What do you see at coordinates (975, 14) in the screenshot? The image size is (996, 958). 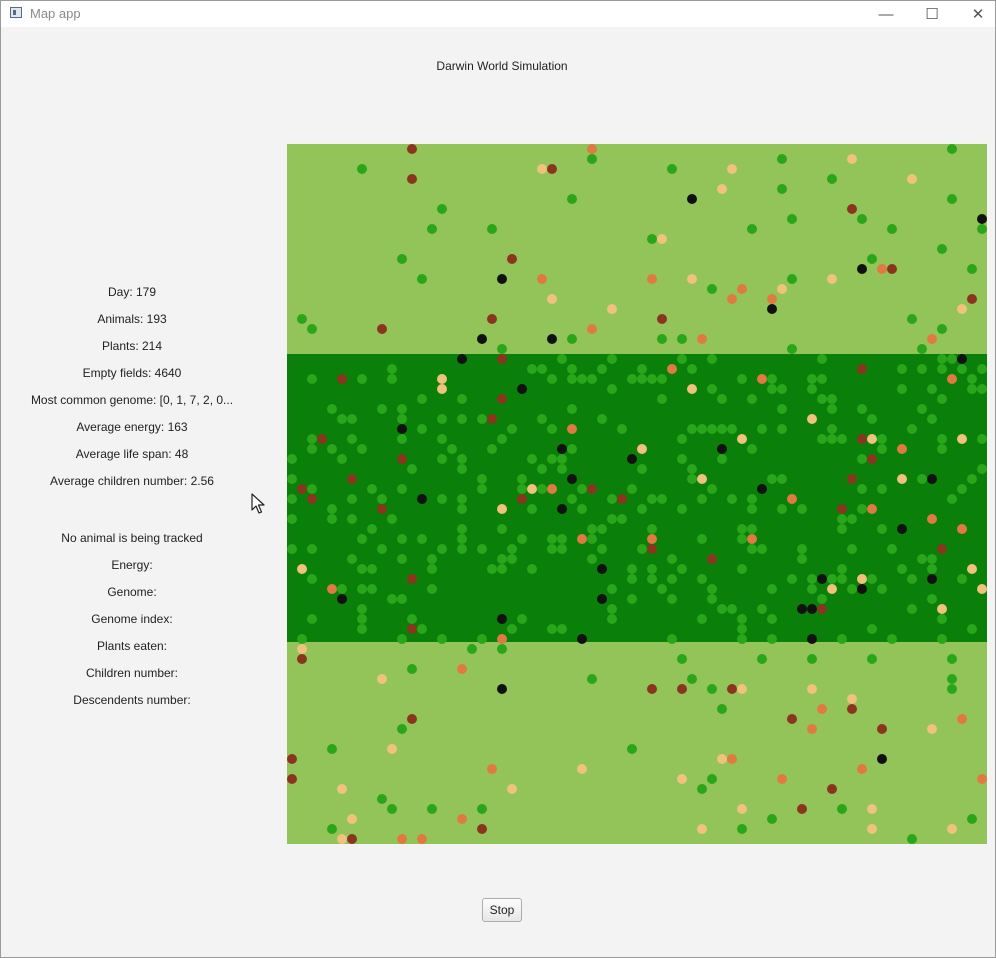 I see `close-button: ✕` at bounding box center [975, 14].